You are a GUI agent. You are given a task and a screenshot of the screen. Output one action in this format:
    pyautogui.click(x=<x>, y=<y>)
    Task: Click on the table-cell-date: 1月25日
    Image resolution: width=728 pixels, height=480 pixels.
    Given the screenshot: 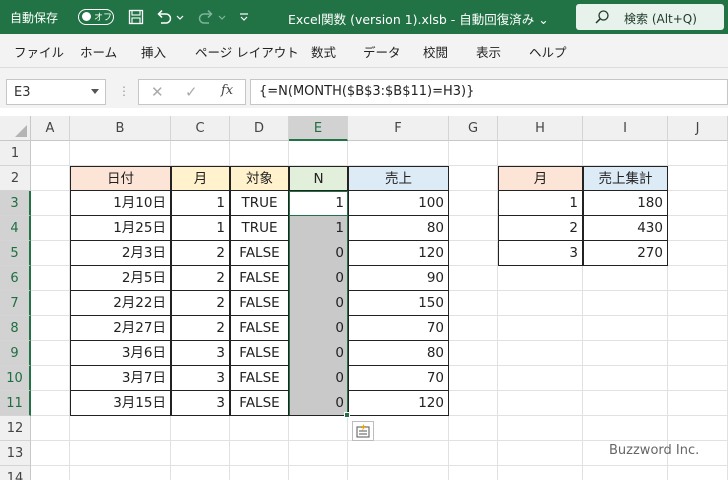 What is the action you would take?
    pyautogui.click(x=120, y=228)
    